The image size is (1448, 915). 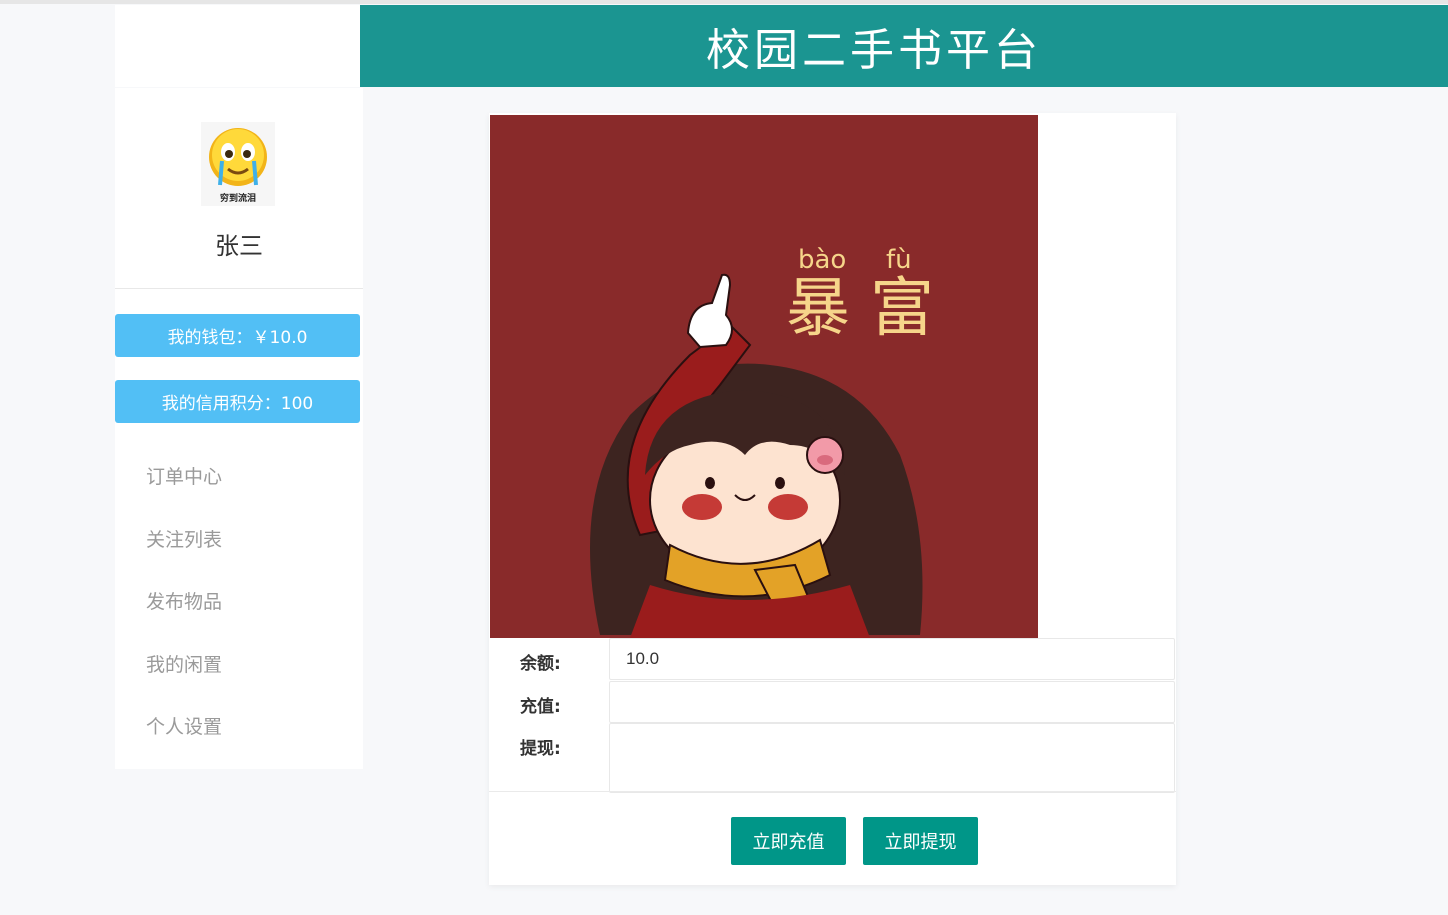 I want to click on sidebar-divider, so click(x=239, y=288).